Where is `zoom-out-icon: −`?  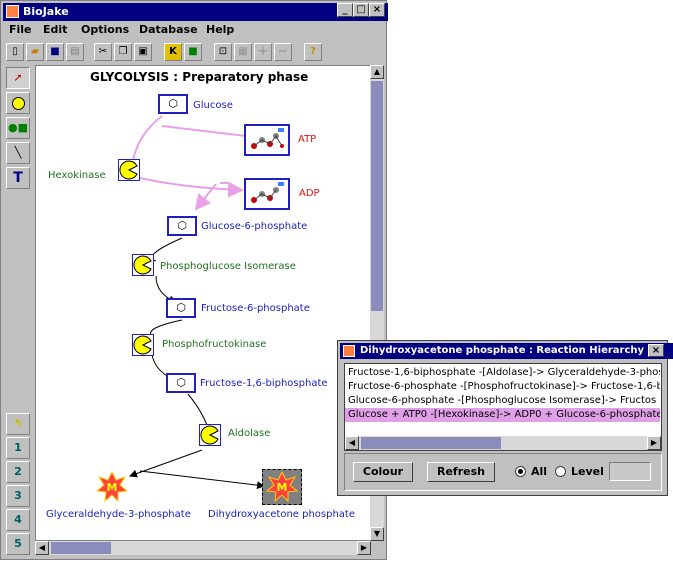 zoom-out-icon: − is located at coordinates (283, 52).